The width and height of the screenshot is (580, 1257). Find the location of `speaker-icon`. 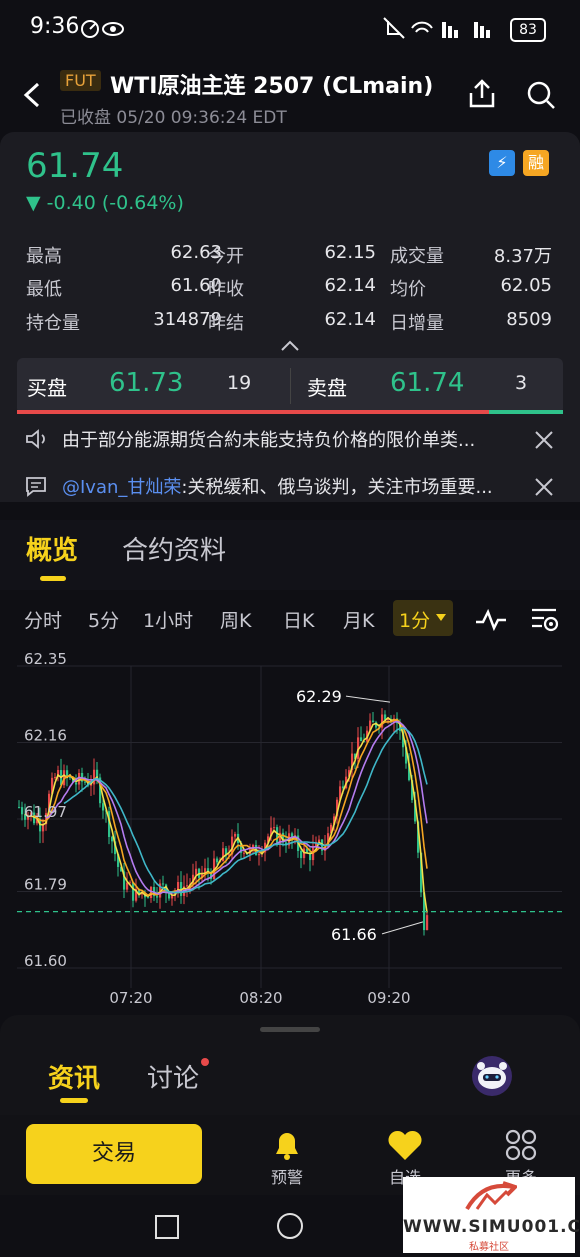

speaker-icon is located at coordinates (35, 439).